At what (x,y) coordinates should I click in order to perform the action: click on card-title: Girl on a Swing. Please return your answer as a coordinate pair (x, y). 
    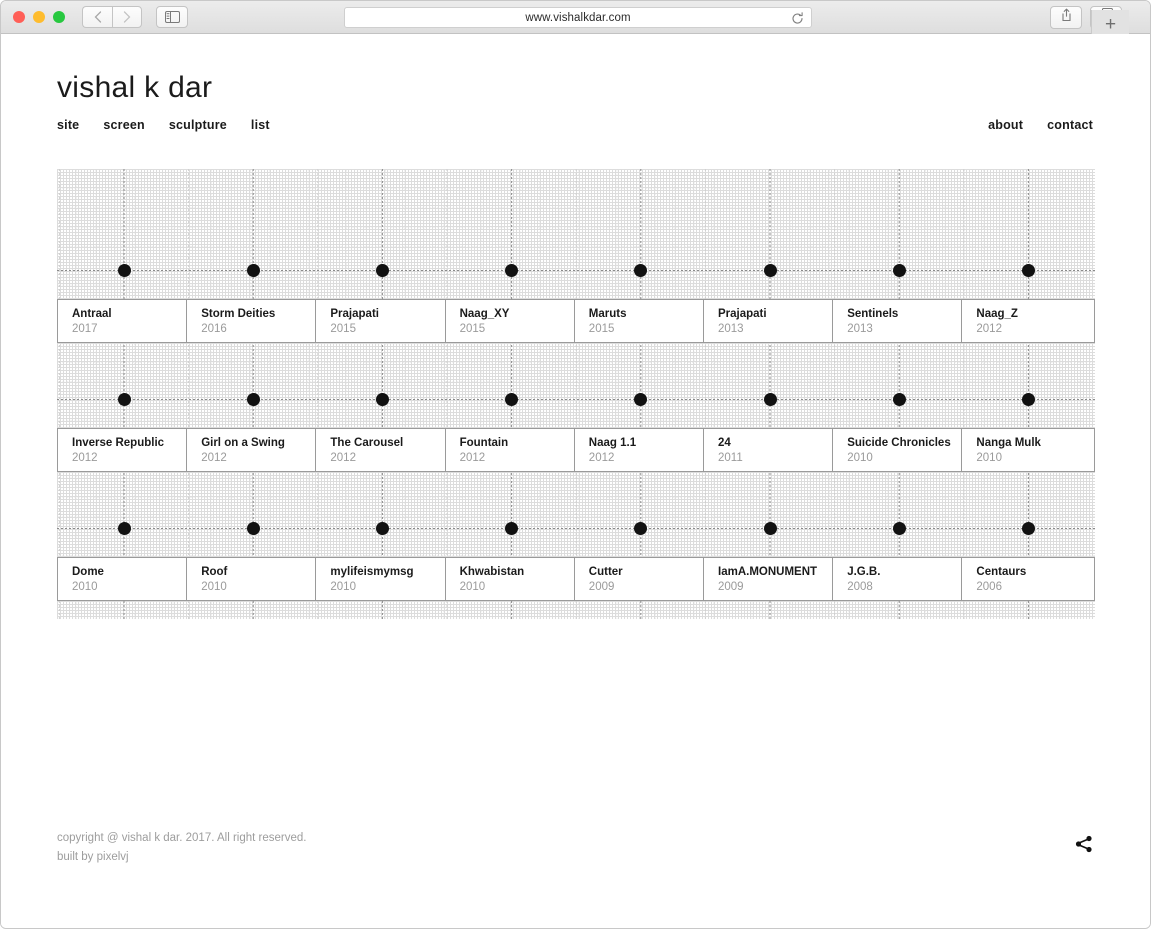
    Looking at the image, I should click on (243, 443).